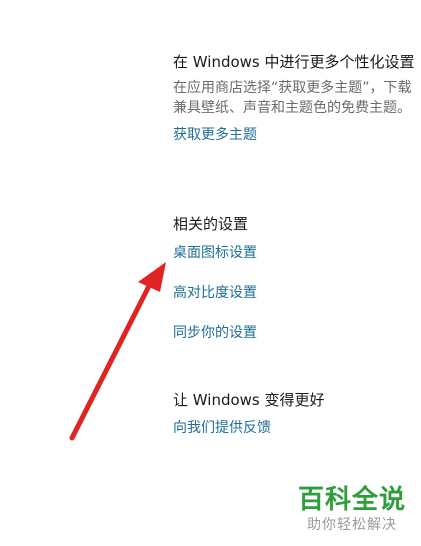 This screenshot has height=546, width=421. I want to click on personalize-description: 在应用商店选择“获取更多主题”，下载兼具壁纸、声音和主题色的免费主题。, so click(292, 98).